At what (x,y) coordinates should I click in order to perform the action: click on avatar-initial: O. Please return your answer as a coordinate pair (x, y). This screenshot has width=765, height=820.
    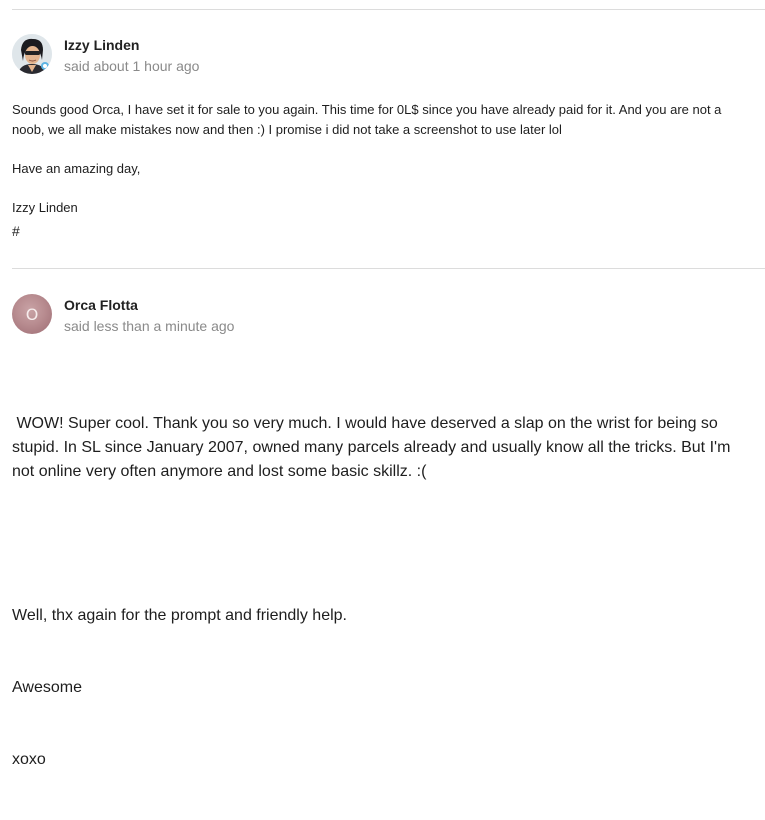
    Looking at the image, I should click on (32, 314).